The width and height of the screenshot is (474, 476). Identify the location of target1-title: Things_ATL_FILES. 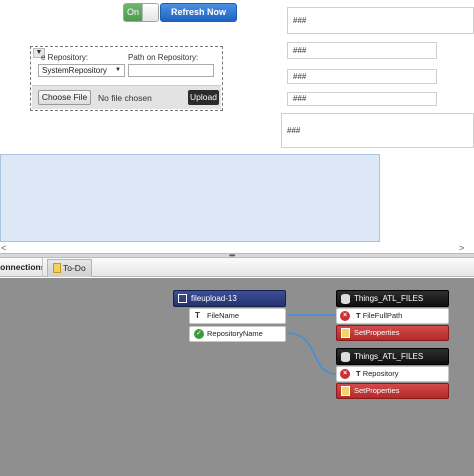
(389, 298).